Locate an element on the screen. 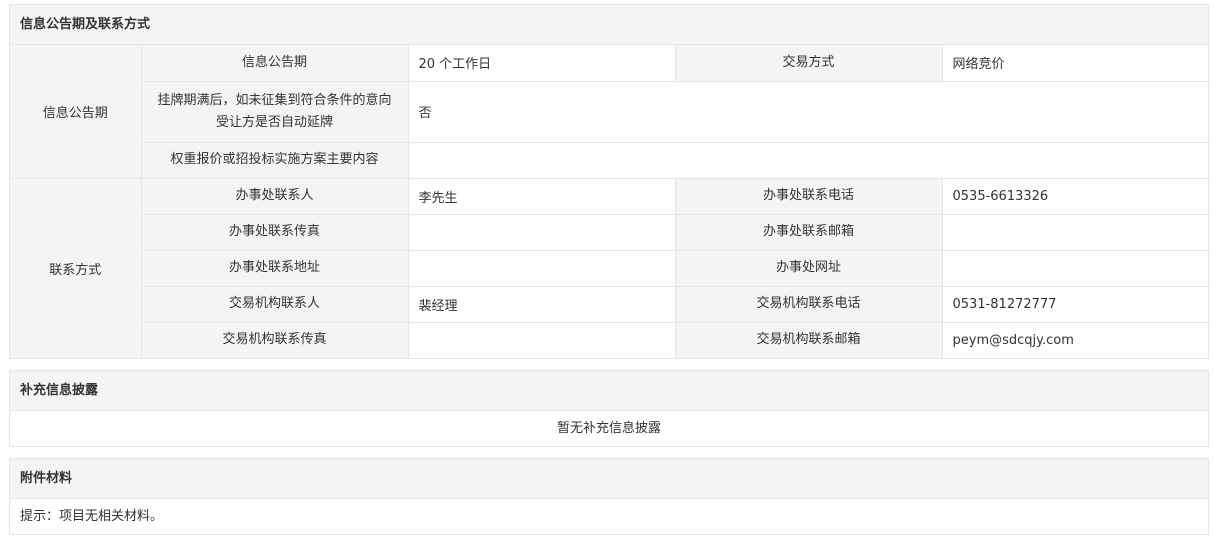 This screenshot has height=539, width=1214. attachment-section: 附件材料 提示：项目无相关材料。 is located at coordinates (609, 496).